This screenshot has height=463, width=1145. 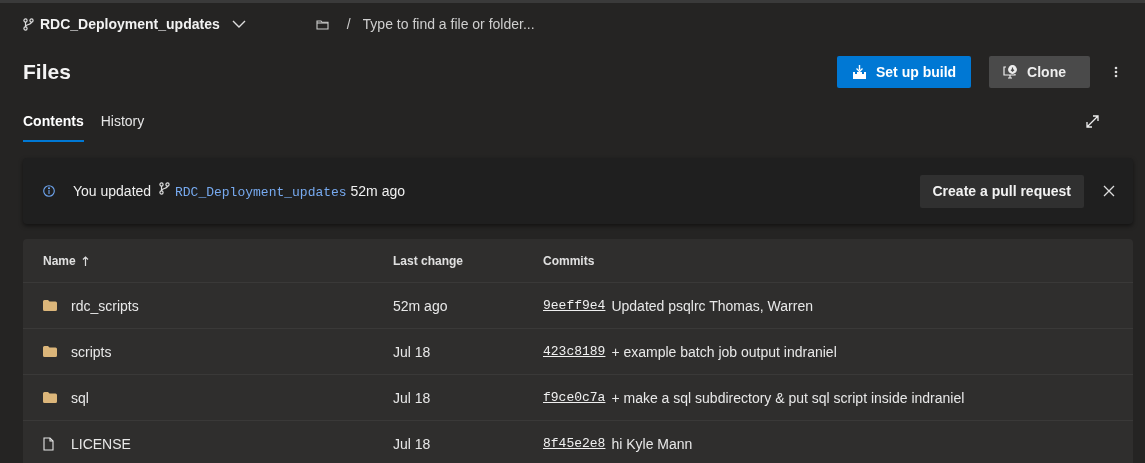 What do you see at coordinates (85, 260) in the screenshot?
I see `sort-ascending-icon` at bounding box center [85, 260].